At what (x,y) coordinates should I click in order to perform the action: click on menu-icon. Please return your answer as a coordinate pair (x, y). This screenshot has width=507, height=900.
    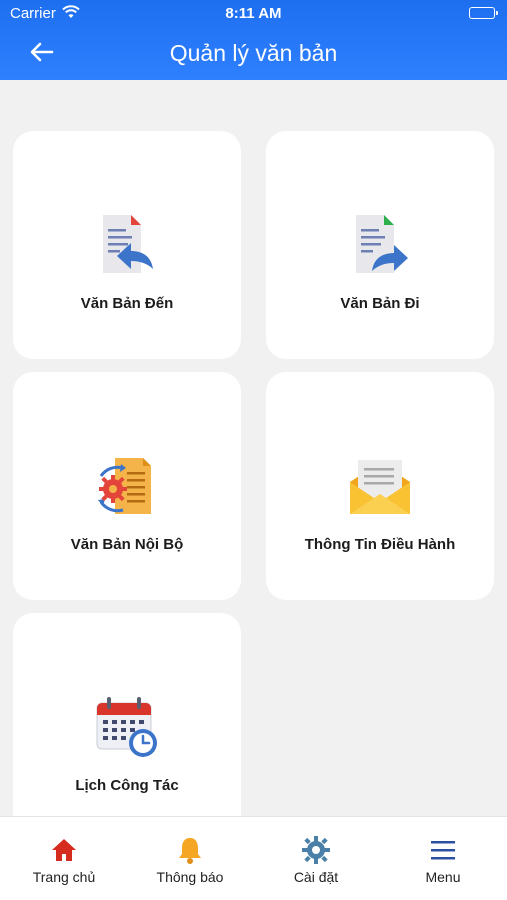
    Looking at the image, I should click on (443, 850).